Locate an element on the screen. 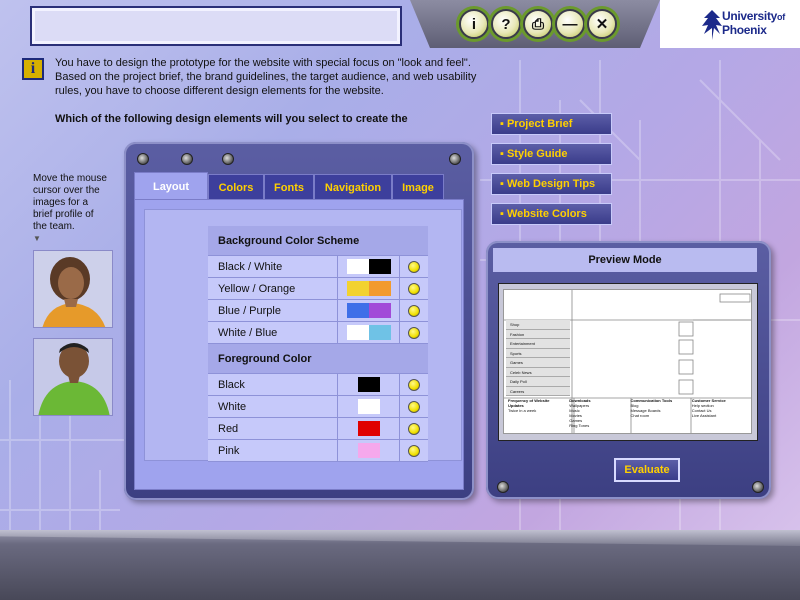 The height and width of the screenshot is (600, 800). man-portrait-icon is located at coordinates (73, 377).